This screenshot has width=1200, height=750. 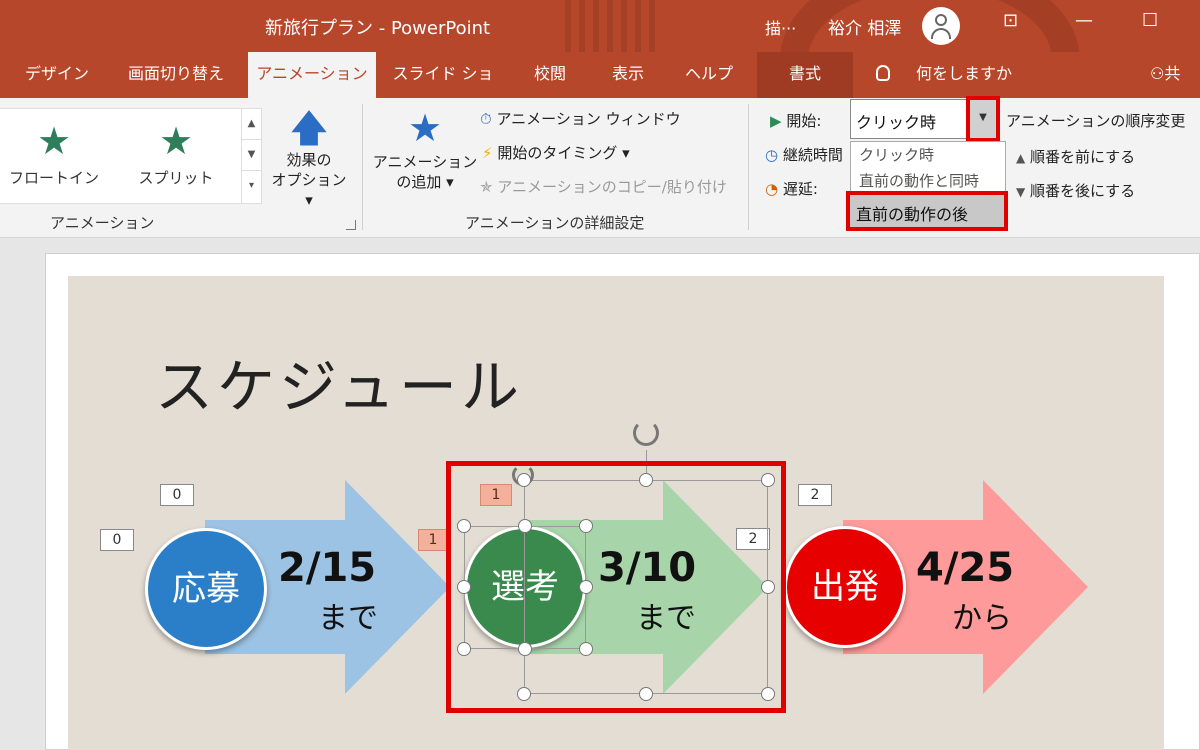 I want to click on draw-label: 描···, so click(x=780, y=27).